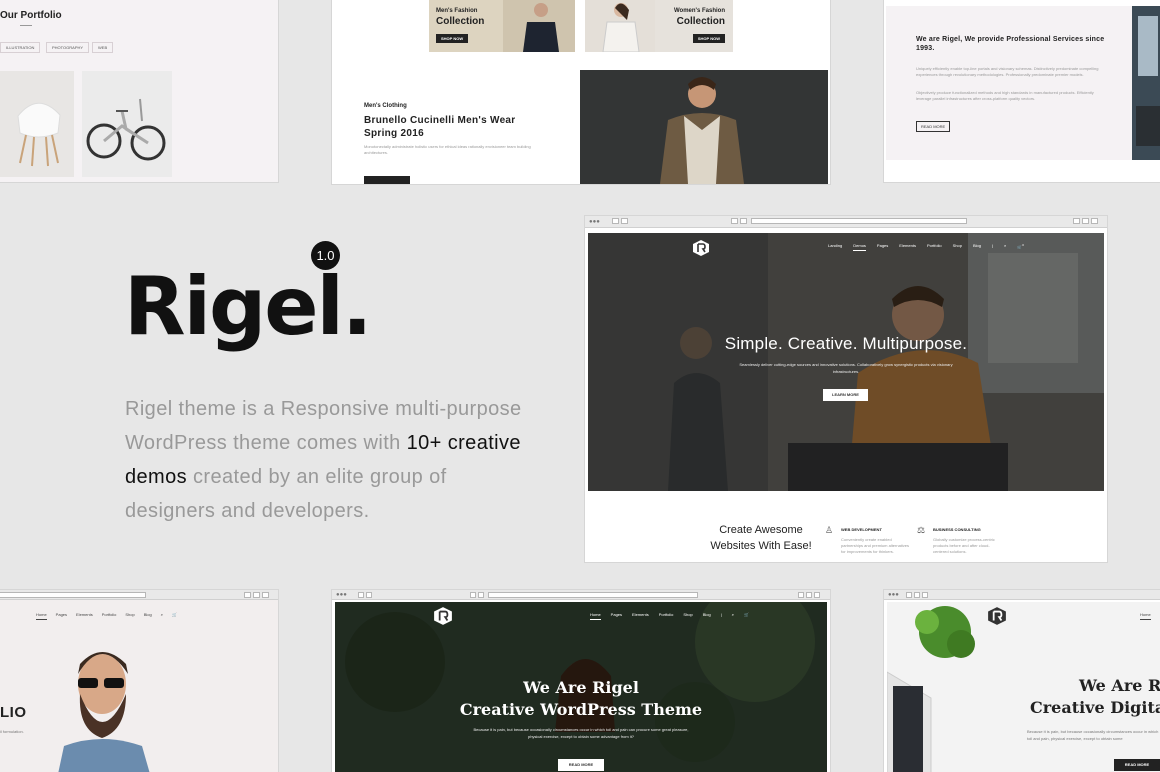 The width and height of the screenshot is (1160, 772). I want to click on bl-small-text: il formulation., so click(12, 731).